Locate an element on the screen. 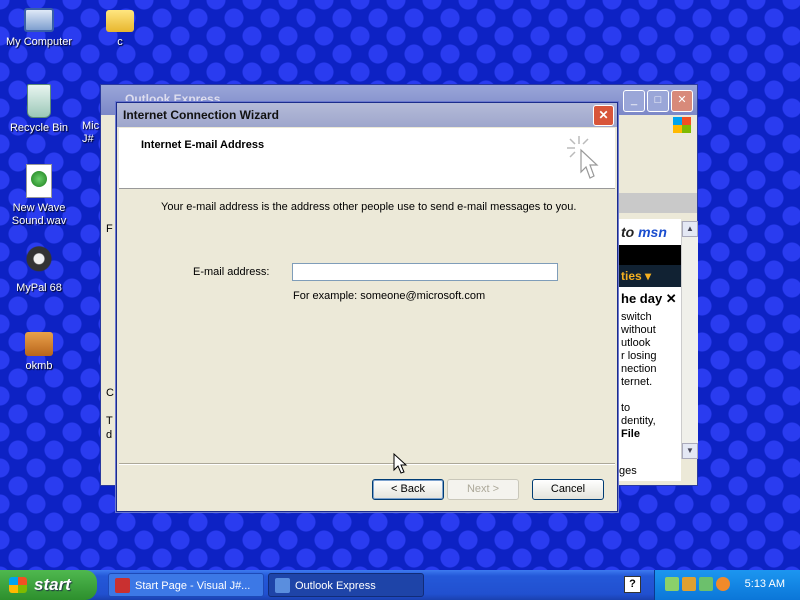 Image resolution: width=800 pixels, height=600 pixels. outlook-icon is located at coordinates (282, 585).